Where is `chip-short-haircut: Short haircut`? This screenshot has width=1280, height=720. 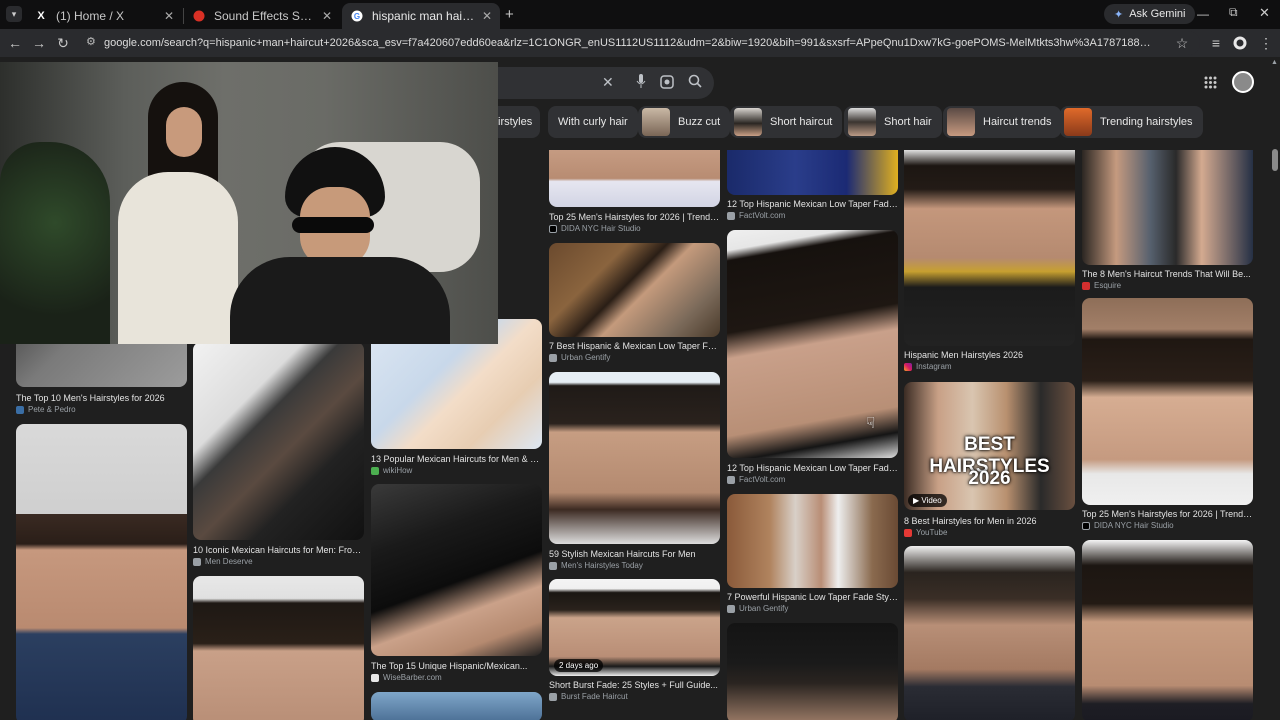
chip-short-haircut: Short haircut is located at coordinates (786, 122).